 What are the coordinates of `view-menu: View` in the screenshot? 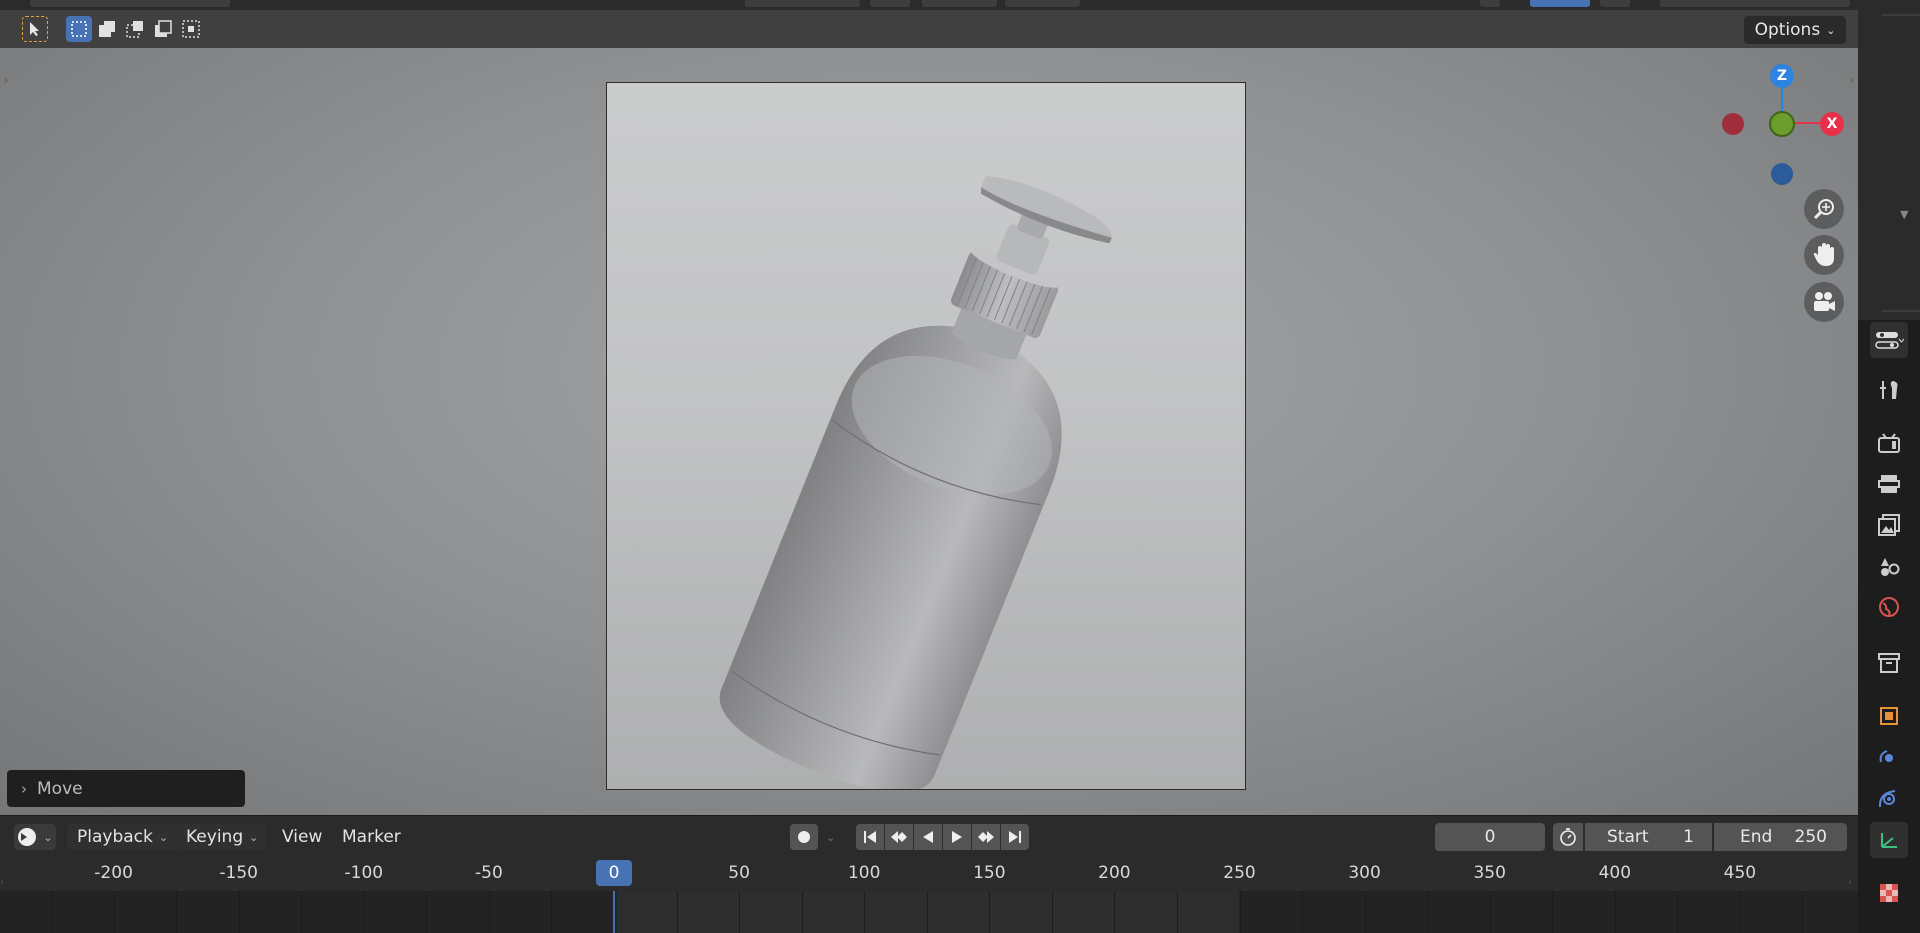 It's located at (302, 837).